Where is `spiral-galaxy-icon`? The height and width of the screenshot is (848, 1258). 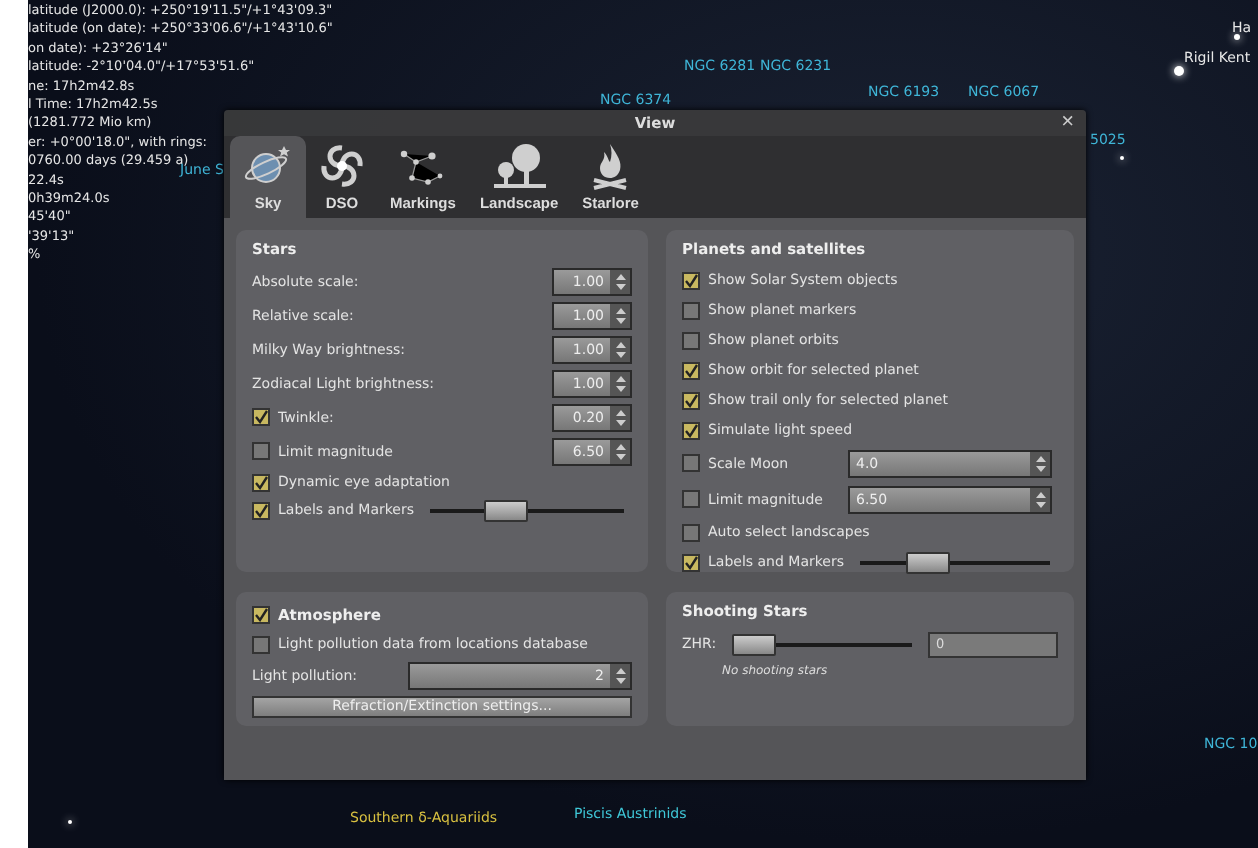
spiral-galaxy-icon is located at coordinates (342, 166).